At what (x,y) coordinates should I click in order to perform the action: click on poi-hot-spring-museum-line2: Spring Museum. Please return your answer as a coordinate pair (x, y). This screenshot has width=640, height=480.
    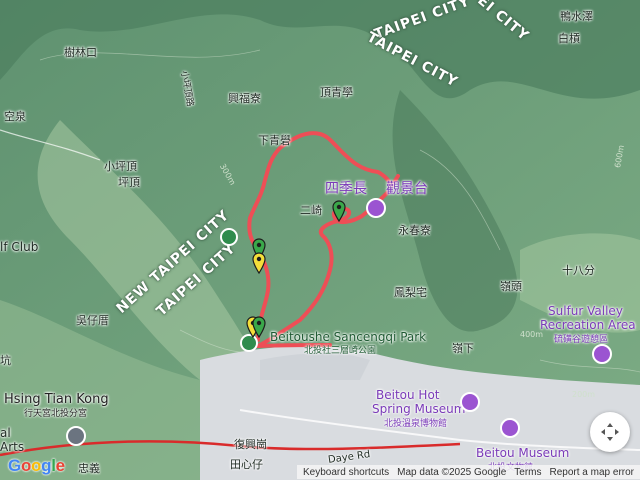
    Looking at the image, I should click on (418, 409).